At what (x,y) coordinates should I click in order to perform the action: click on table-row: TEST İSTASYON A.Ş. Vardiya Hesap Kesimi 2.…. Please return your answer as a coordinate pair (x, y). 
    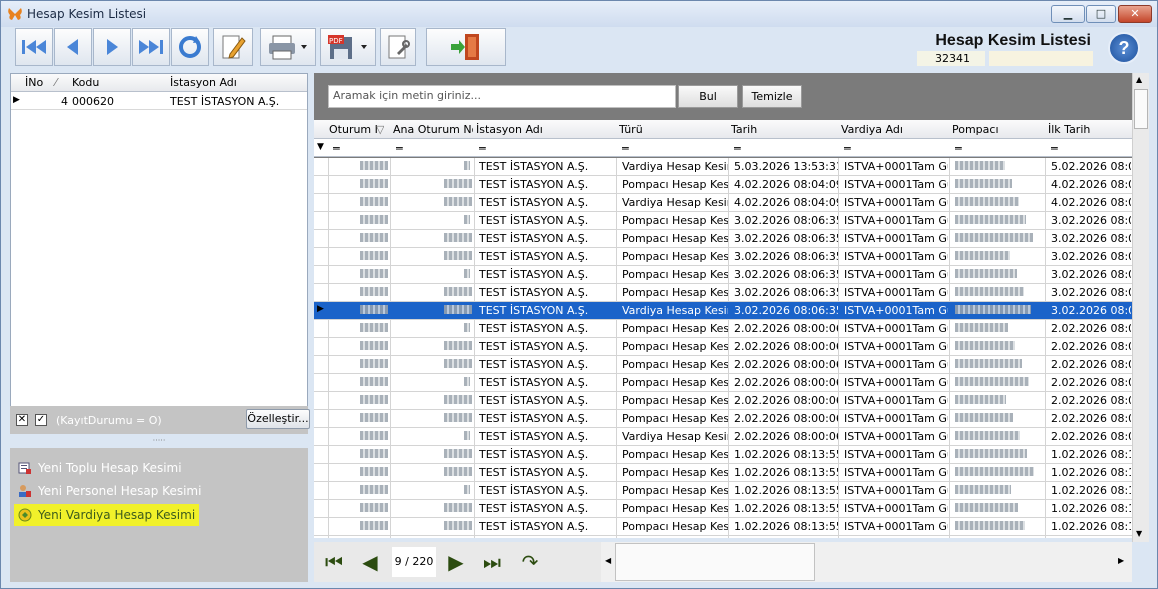
    Looking at the image, I should click on (723, 437).